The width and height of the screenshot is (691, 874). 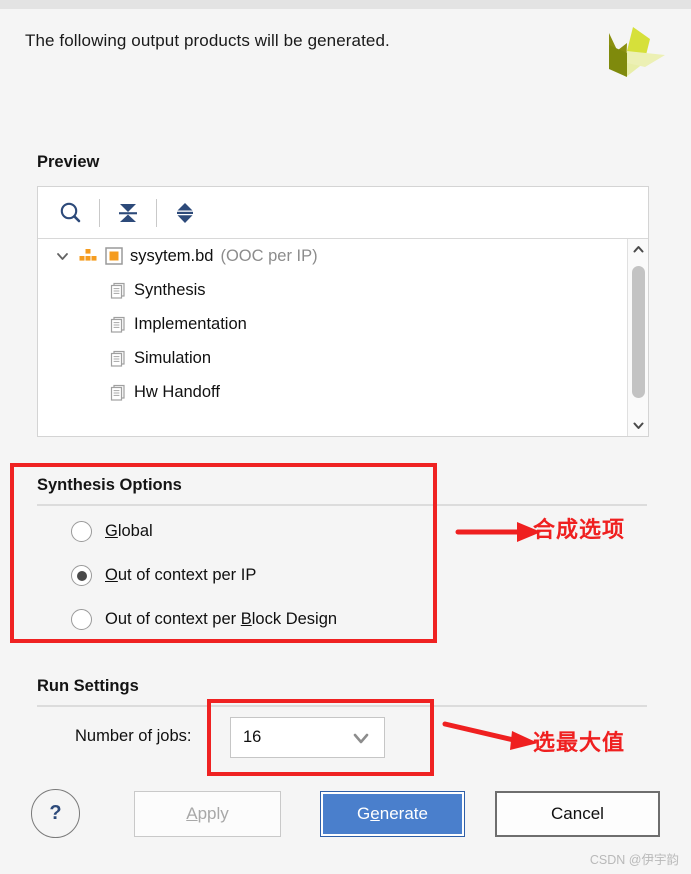 What do you see at coordinates (133, 736) in the screenshot?
I see `number-of-jobs-label: Number of jobs:` at bounding box center [133, 736].